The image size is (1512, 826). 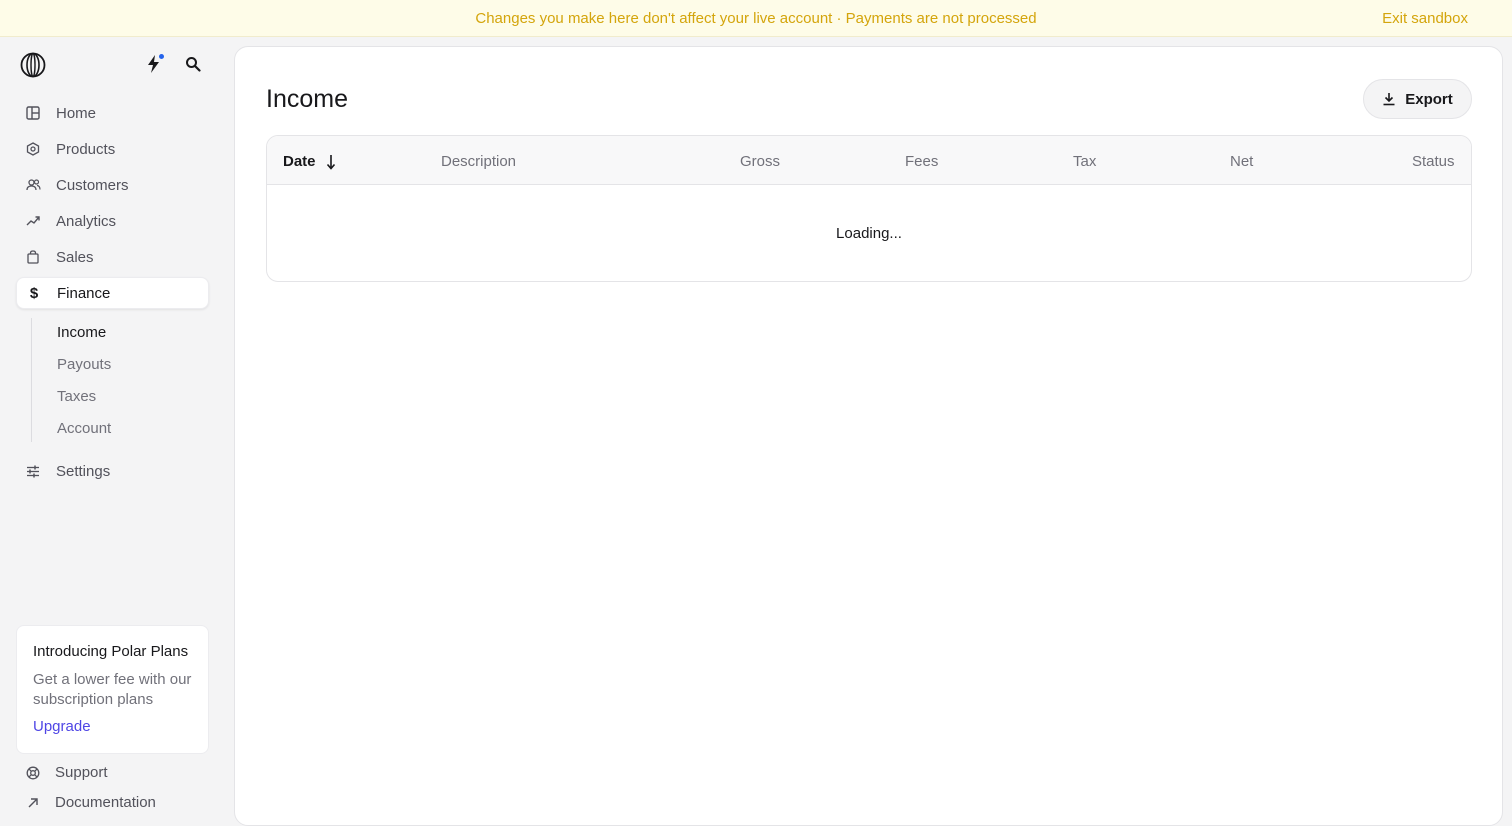 I want to click on subnav-divider, so click(x=31, y=380).